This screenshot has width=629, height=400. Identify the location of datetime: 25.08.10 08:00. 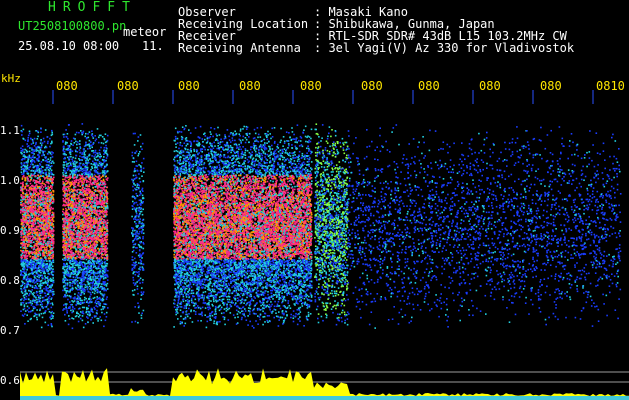
(68, 46).